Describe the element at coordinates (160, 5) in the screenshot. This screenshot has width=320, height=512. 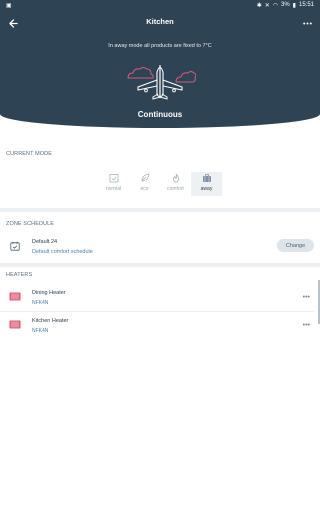
I see `status-bar: ▣ ✱ ✕ ◠ 3% ▮ 15:51` at that location.